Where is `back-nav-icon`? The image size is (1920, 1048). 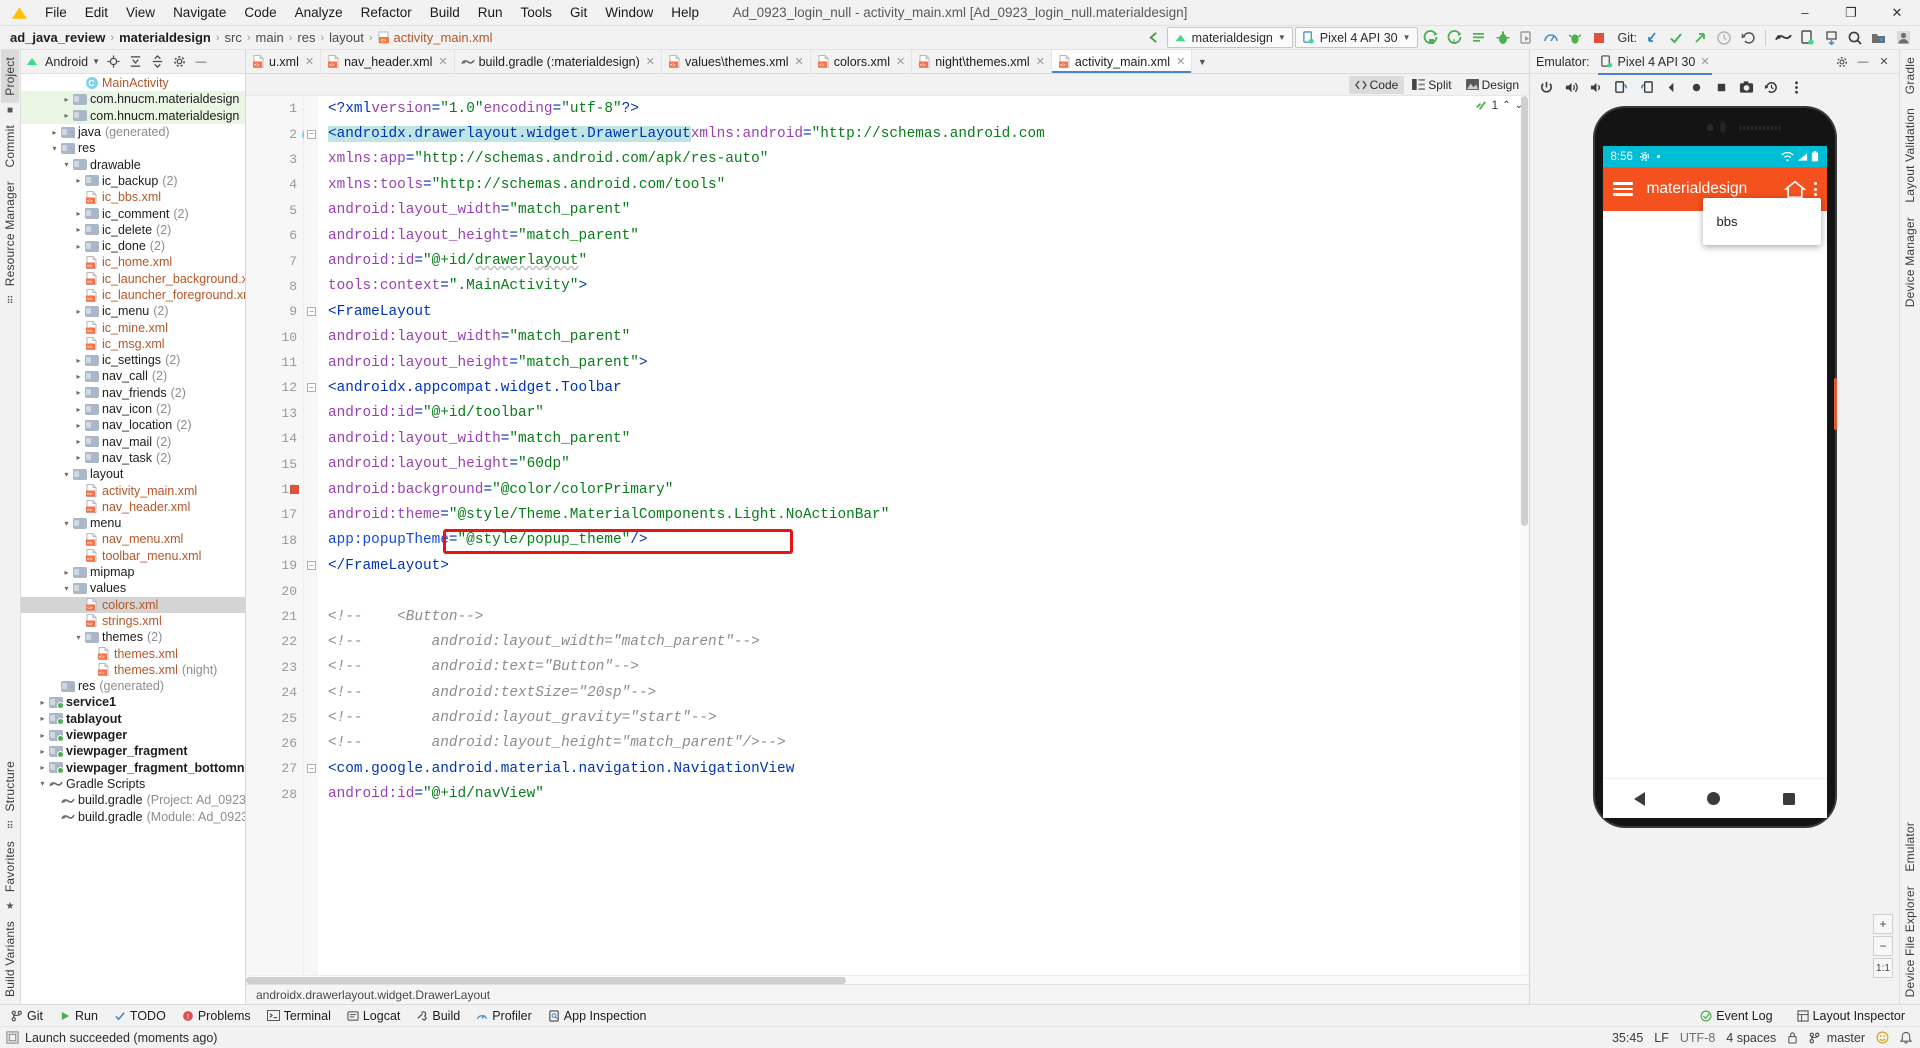 back-nav-icon is located at coordinates (1639, 798).